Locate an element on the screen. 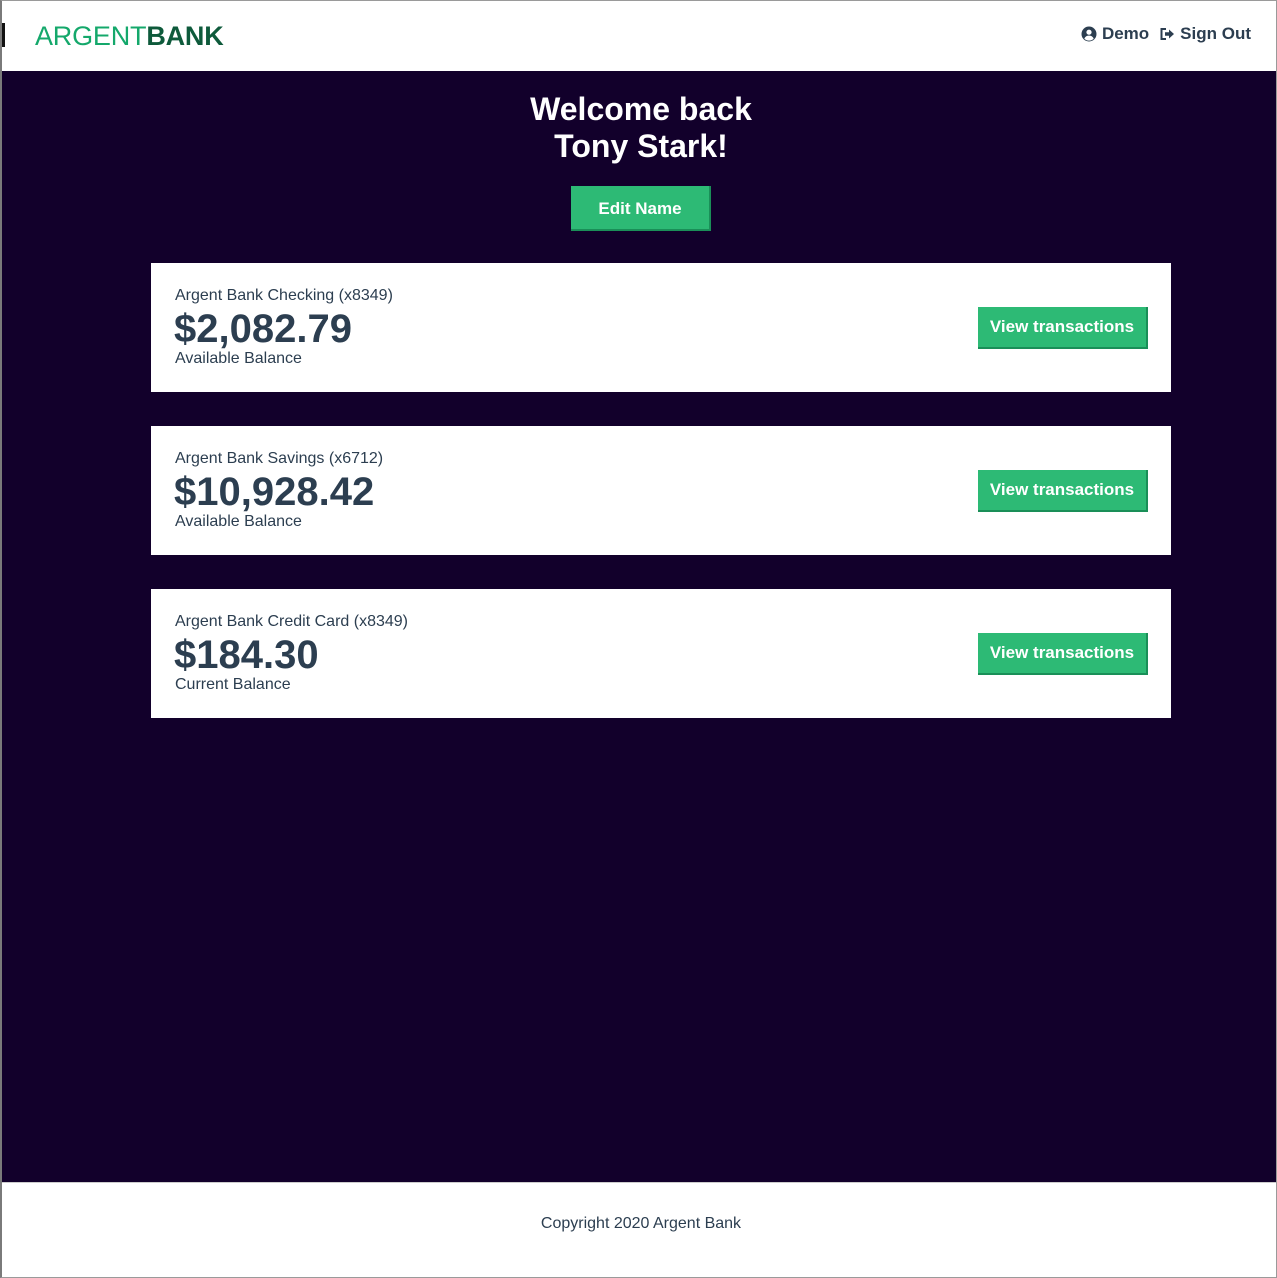 This screenshot has height=1278, width=1277. logo-link: ARGENTBANK is located at coordinates (129, 36).